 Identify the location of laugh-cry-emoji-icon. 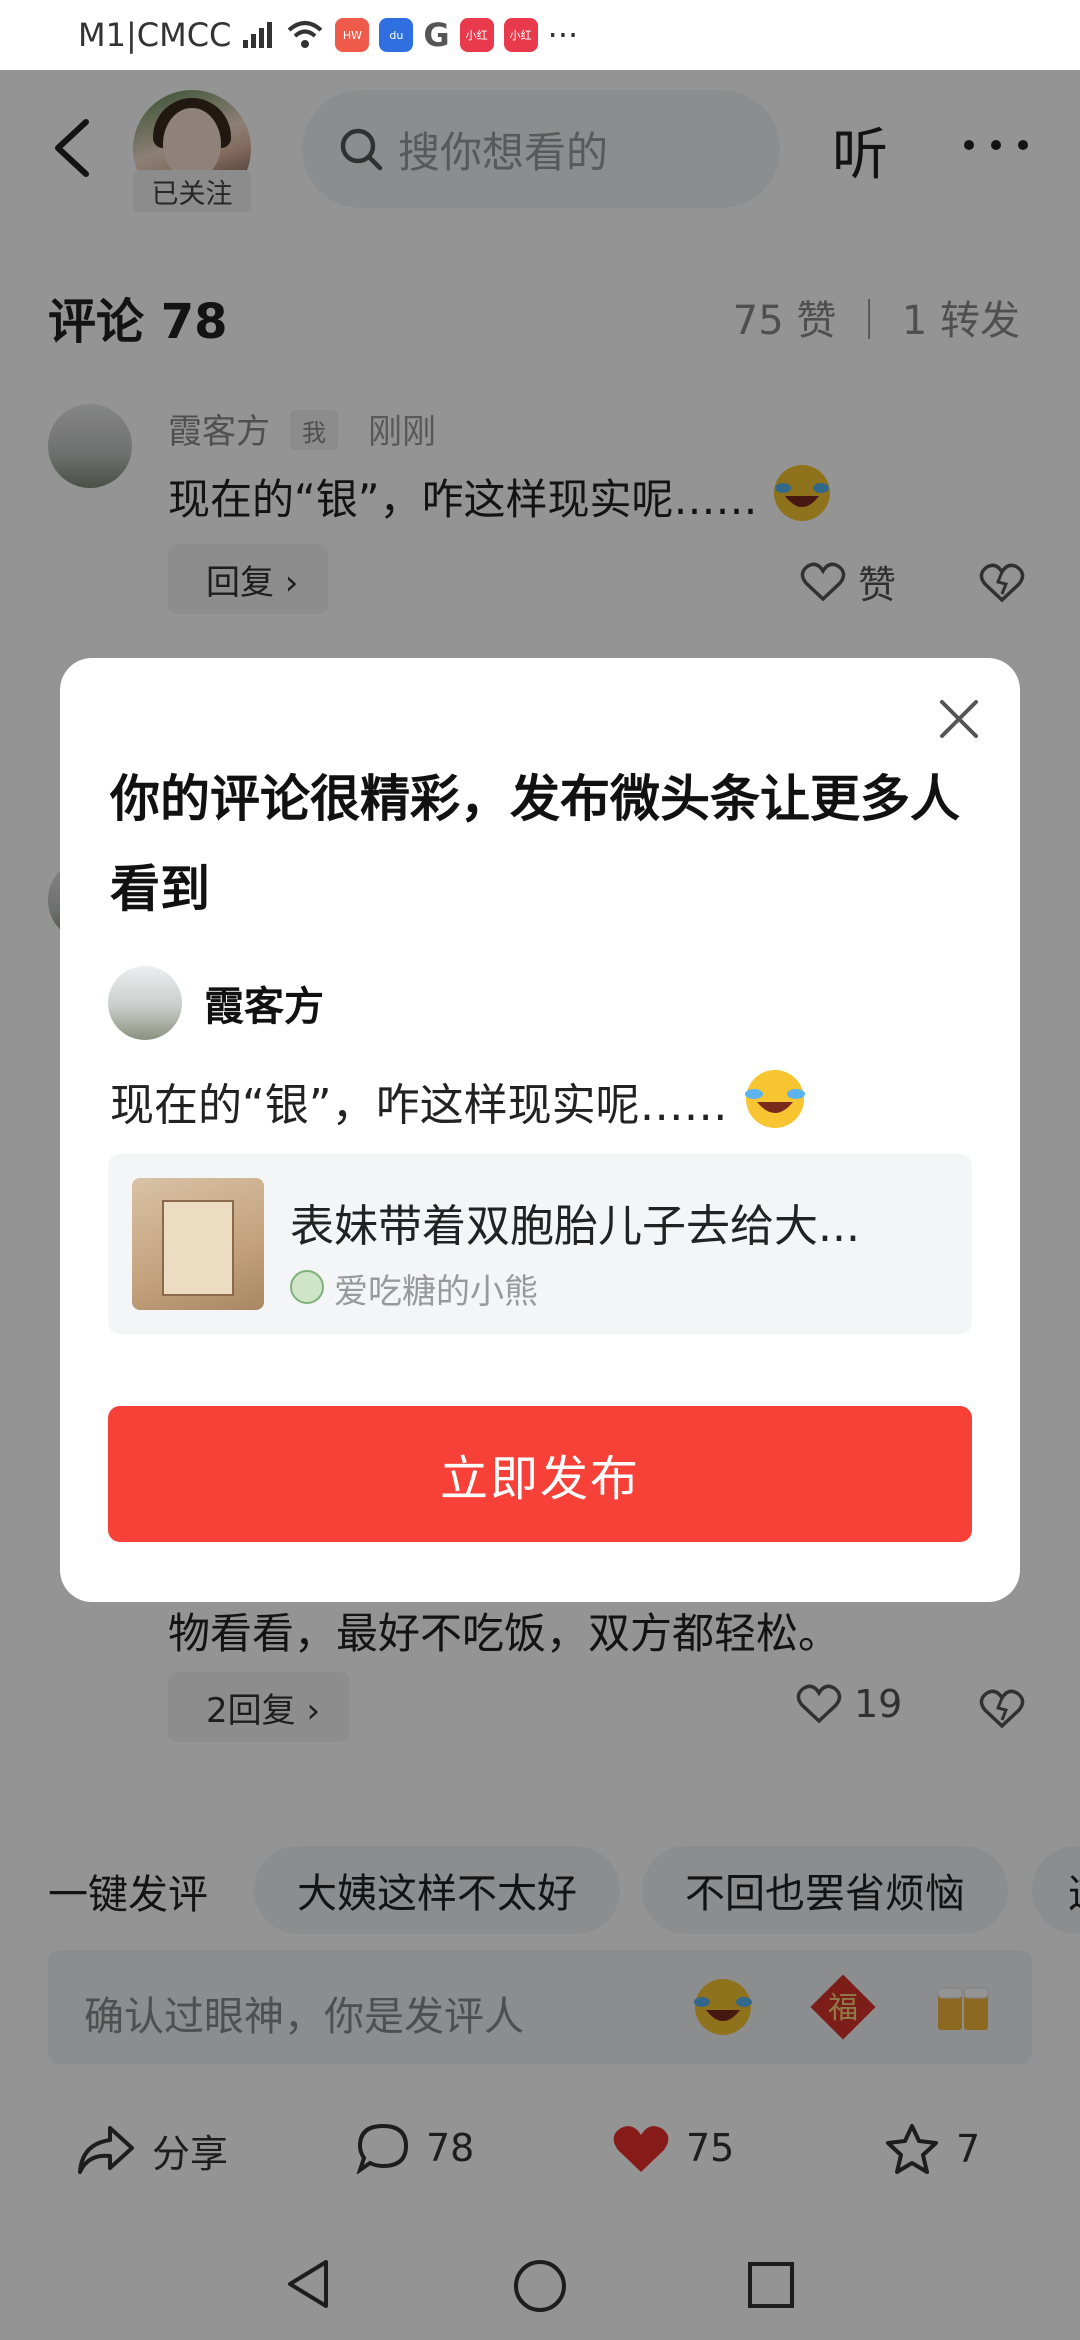
(774, 1099).